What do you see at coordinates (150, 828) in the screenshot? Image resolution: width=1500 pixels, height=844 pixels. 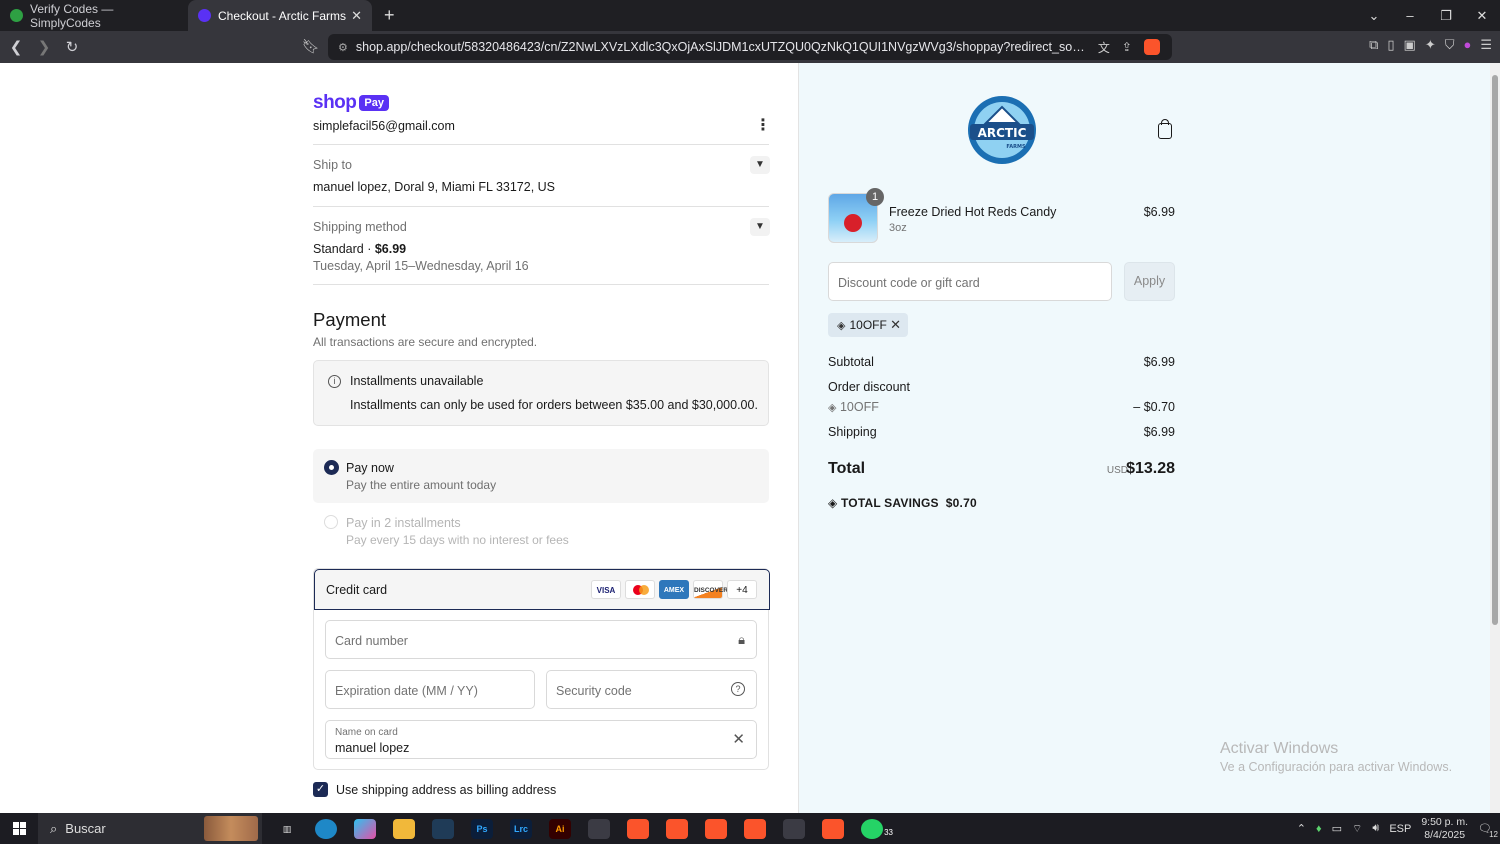 I see `taskbar-search: ⌕ Buscar` at bounding box center [150, 828].